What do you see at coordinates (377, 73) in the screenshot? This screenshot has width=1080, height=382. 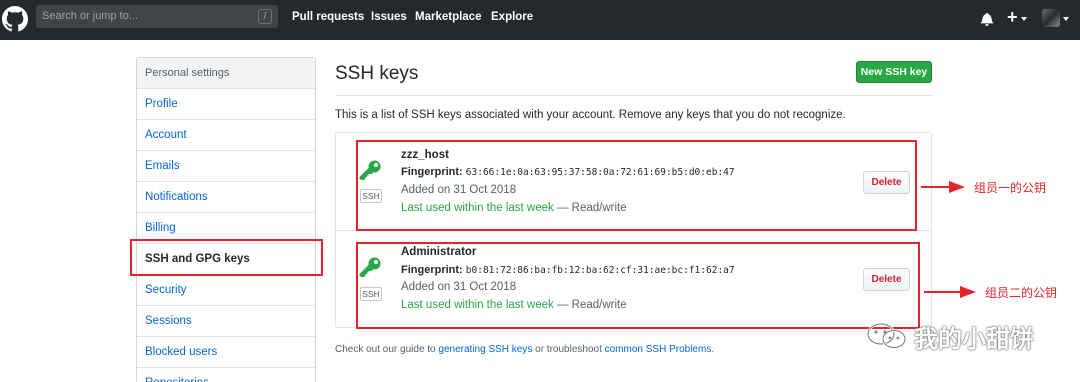 I see `page-title: SSH keys` at bounding box center [377, 73].